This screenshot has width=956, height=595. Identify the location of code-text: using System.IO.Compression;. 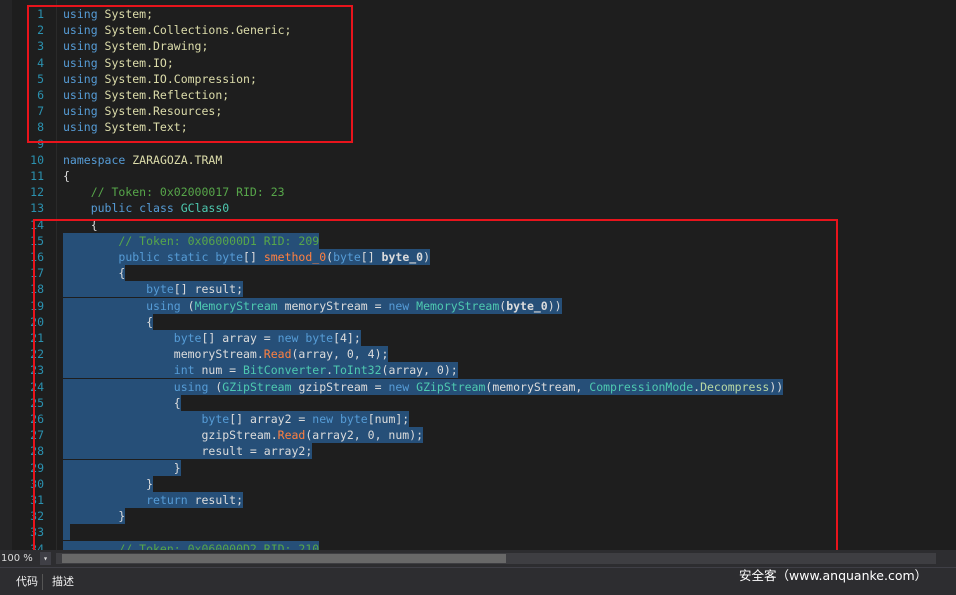
(160, 79).